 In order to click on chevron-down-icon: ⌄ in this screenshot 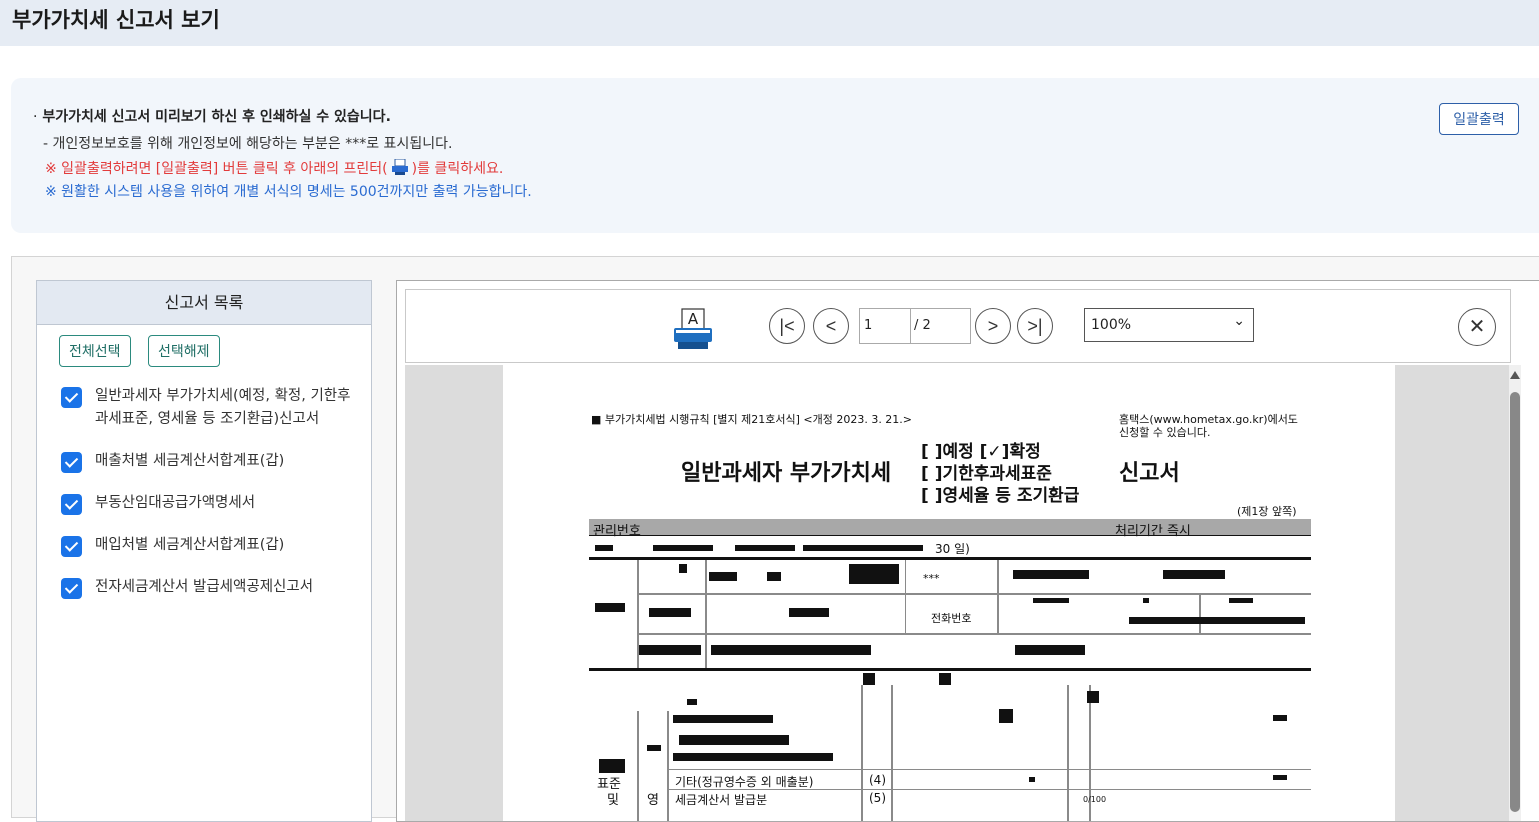, I will do `click(1239, 321)`.